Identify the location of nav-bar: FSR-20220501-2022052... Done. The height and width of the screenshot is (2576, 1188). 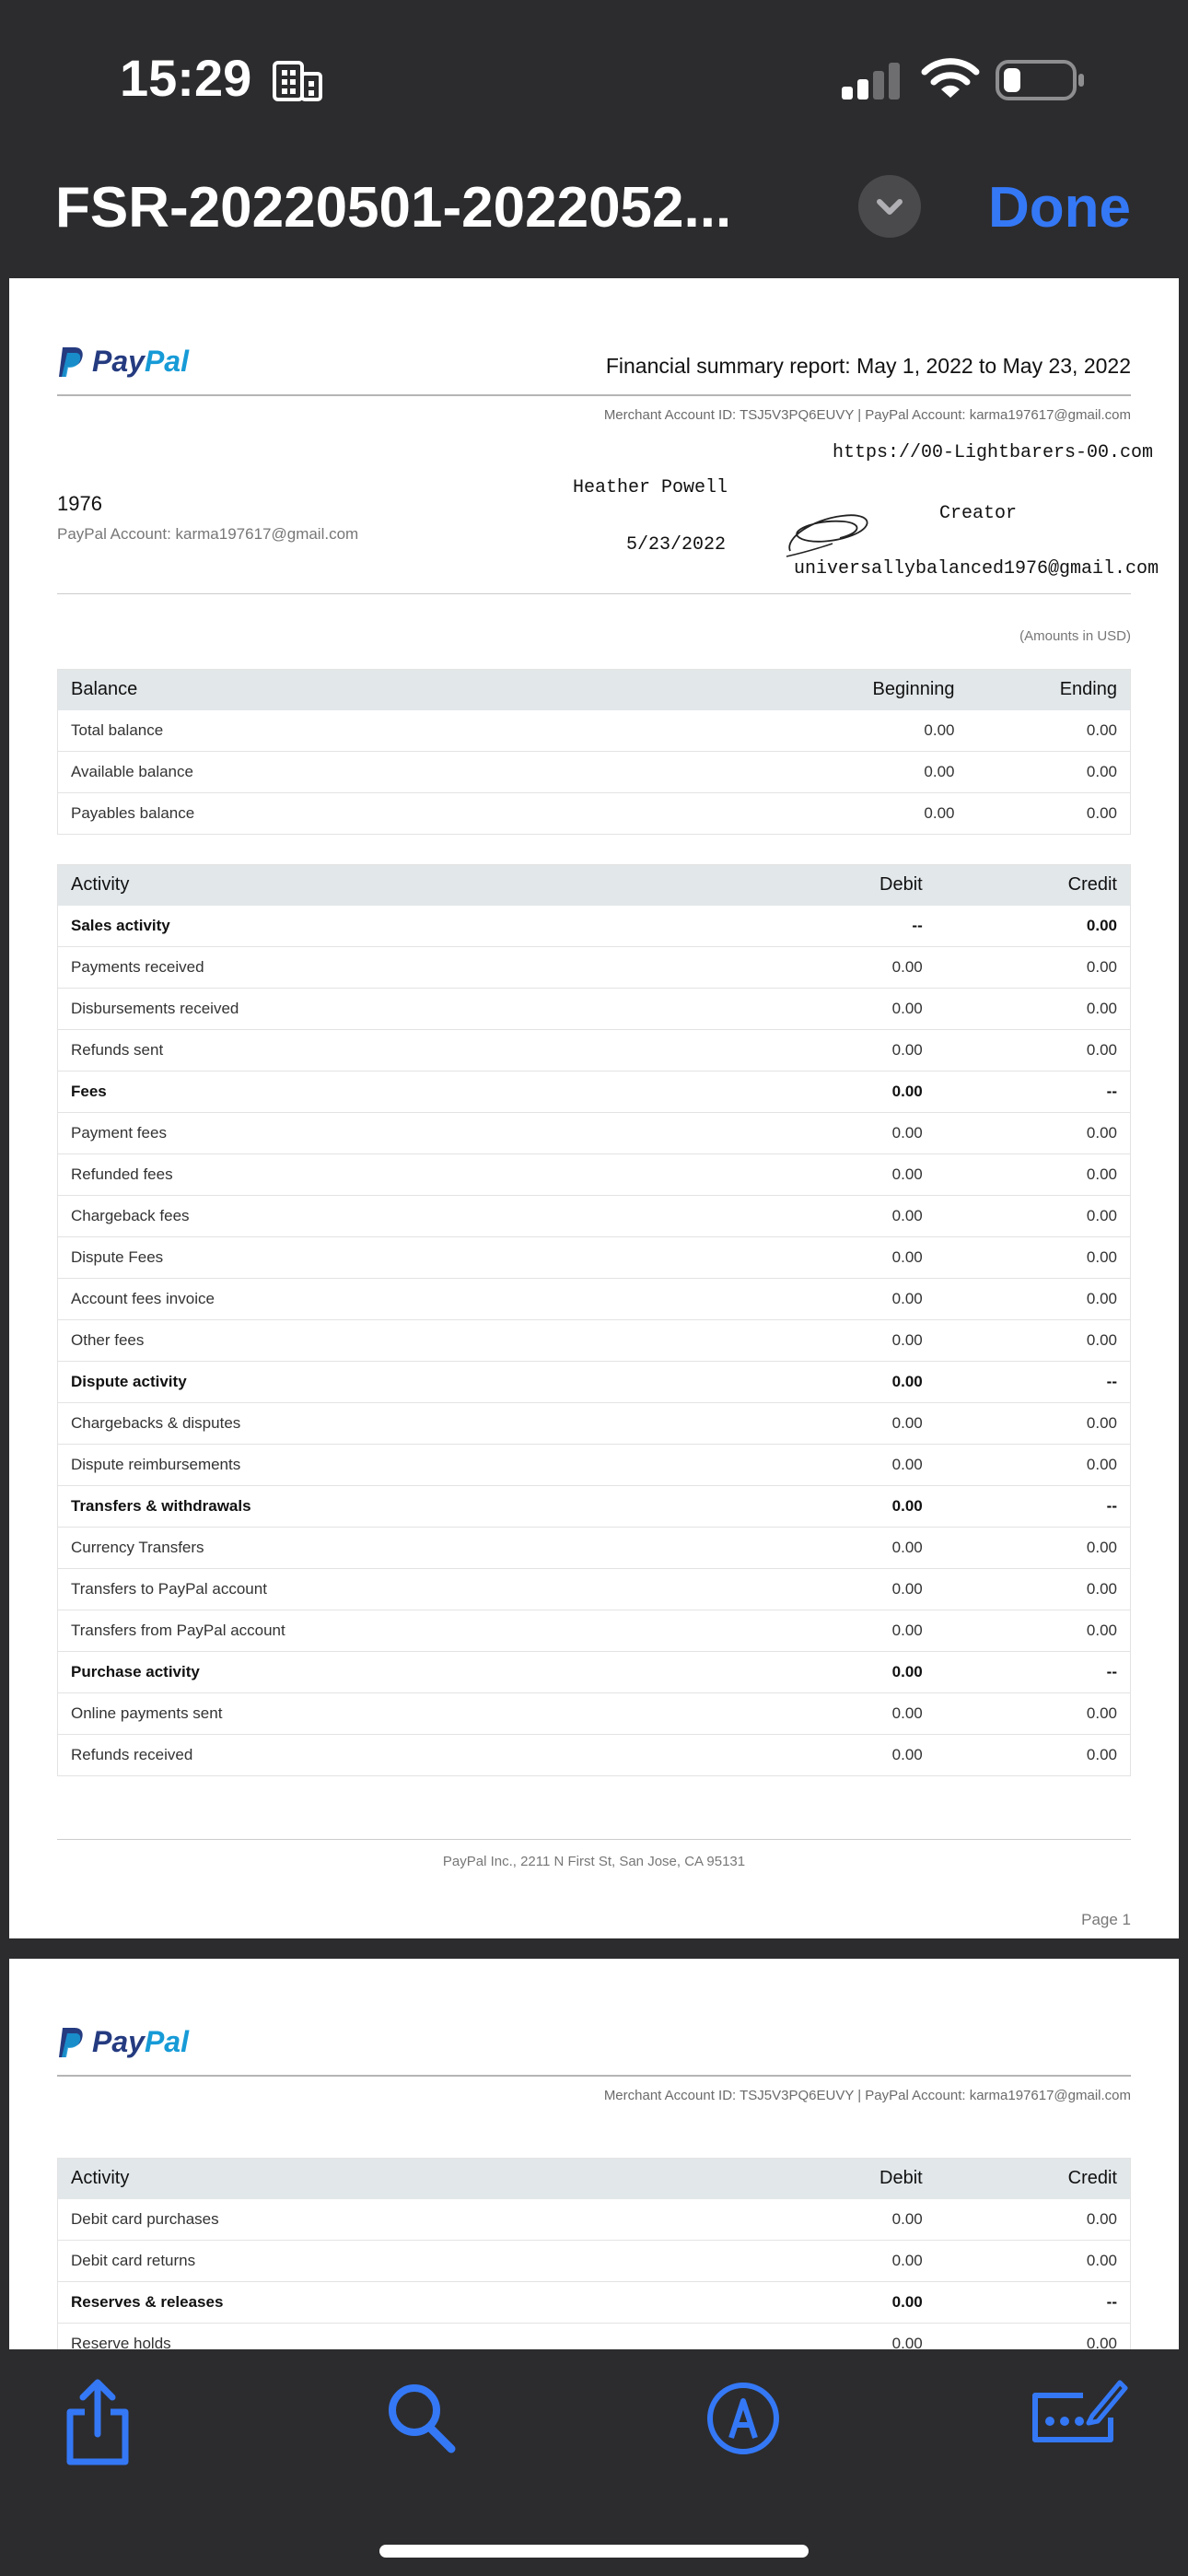
(594, 207).